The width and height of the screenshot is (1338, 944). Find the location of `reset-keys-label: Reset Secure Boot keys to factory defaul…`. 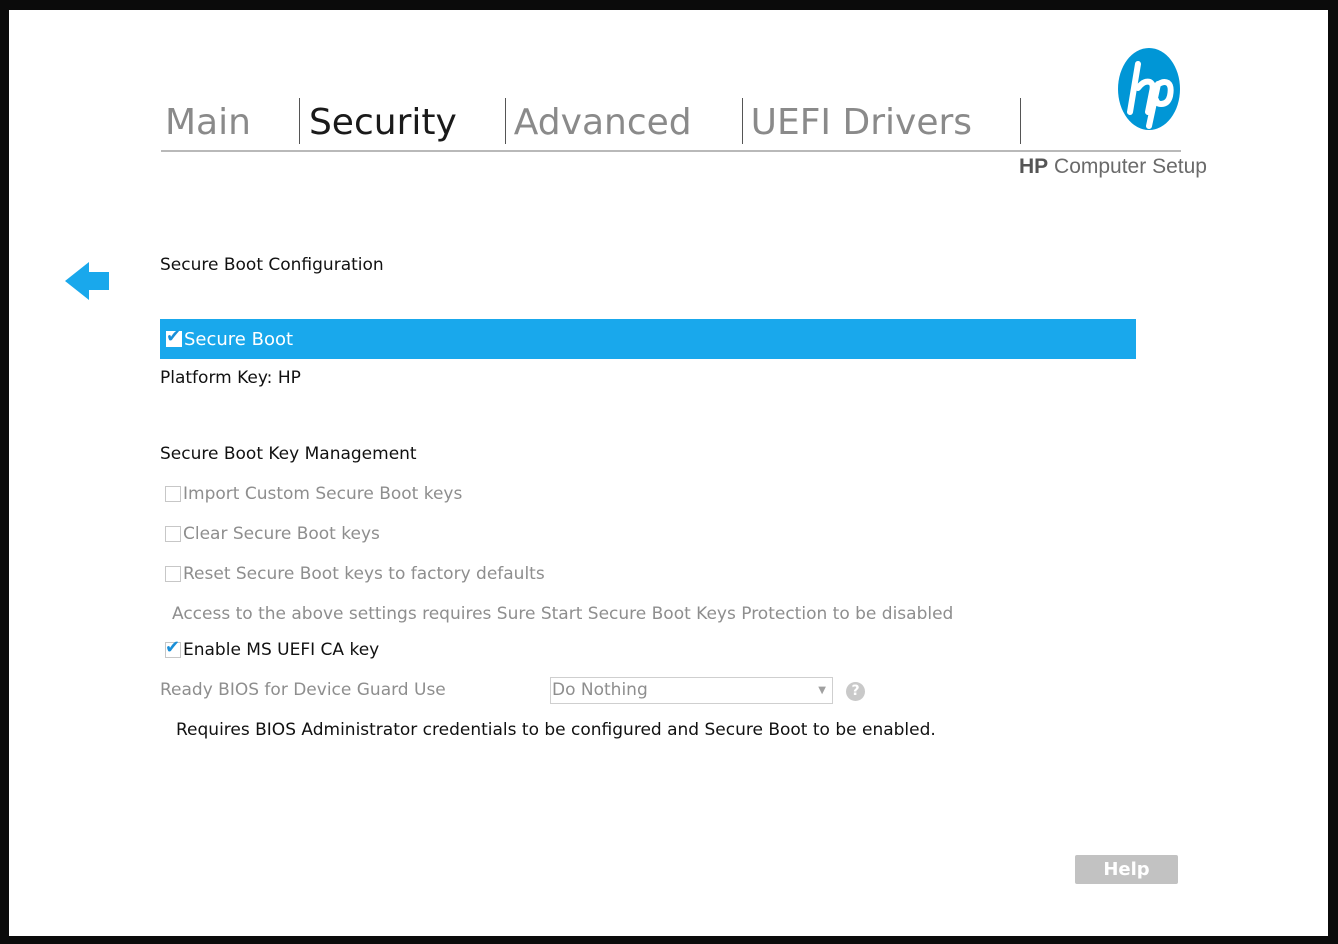

reset-keys-label: Reset Secure Boot keys to factory defaul… is located at coordinates (364, 574).